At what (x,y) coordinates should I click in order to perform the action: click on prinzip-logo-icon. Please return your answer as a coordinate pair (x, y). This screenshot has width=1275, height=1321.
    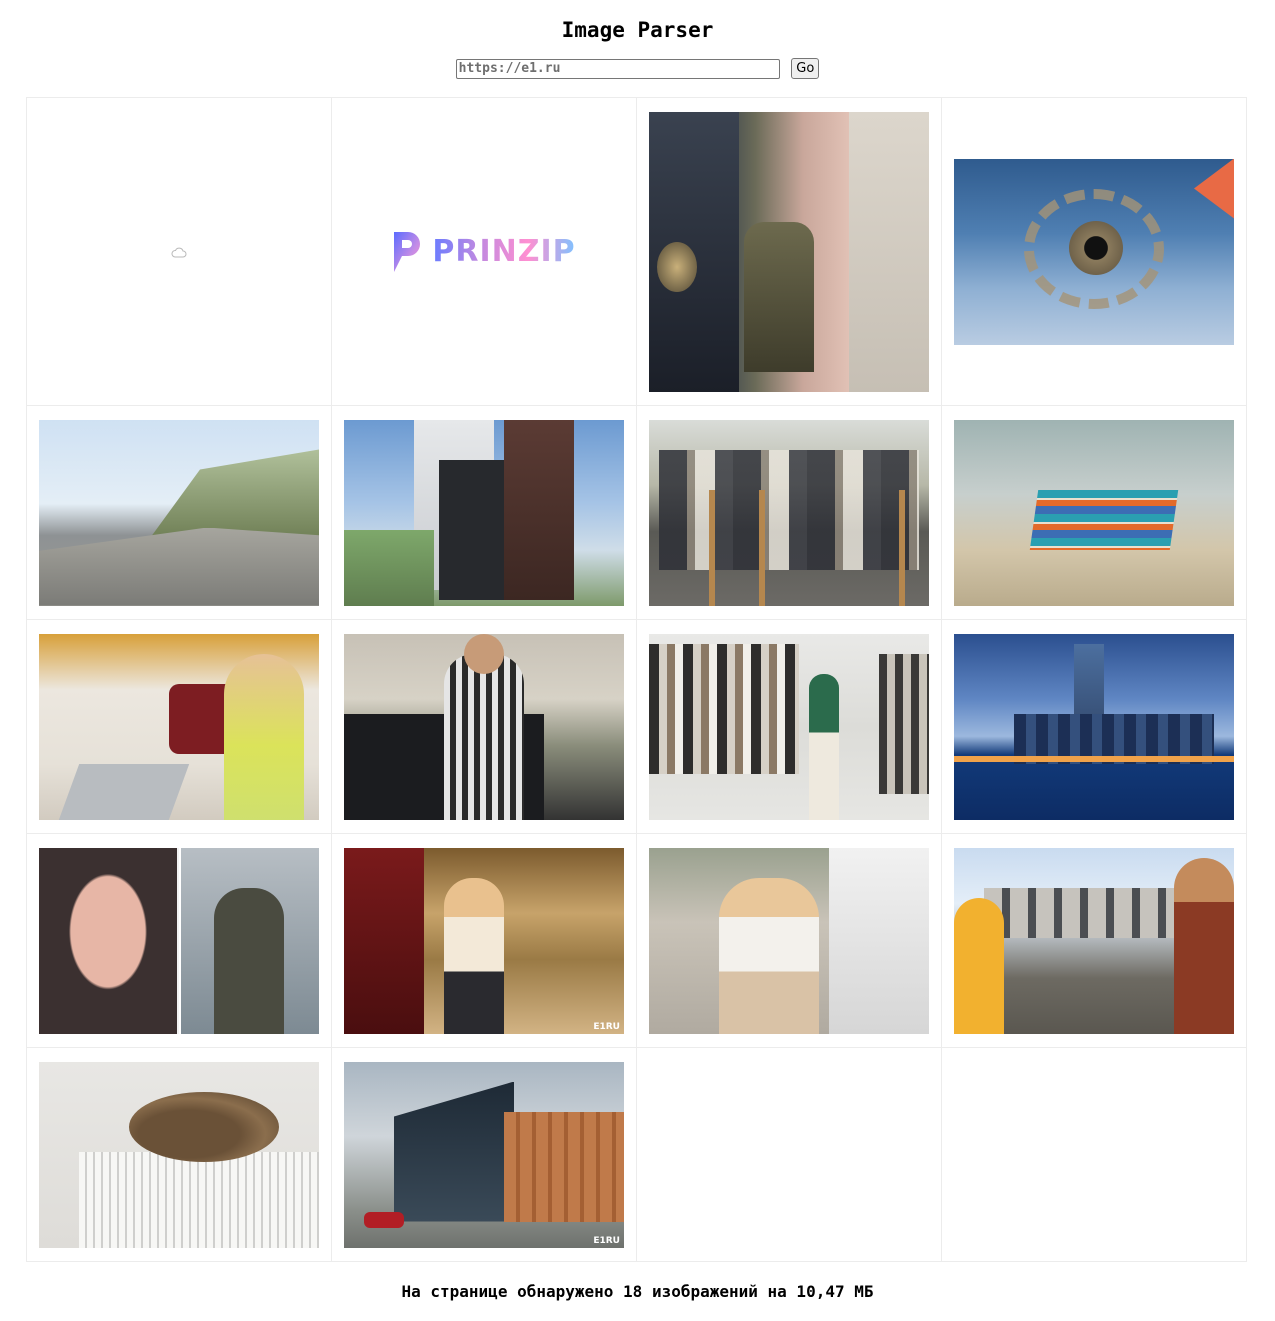
    Looking at the image, I should click on (407, 251).